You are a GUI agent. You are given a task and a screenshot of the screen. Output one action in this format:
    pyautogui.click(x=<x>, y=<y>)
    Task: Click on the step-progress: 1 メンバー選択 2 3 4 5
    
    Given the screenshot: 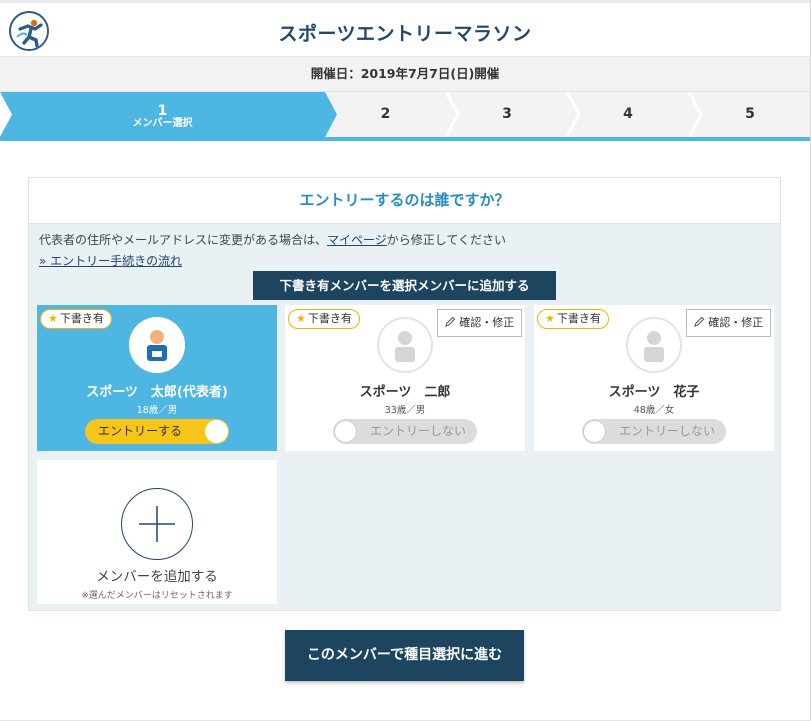 What is the action you would take?
    pyautogui.click(x=405, y=116)
    